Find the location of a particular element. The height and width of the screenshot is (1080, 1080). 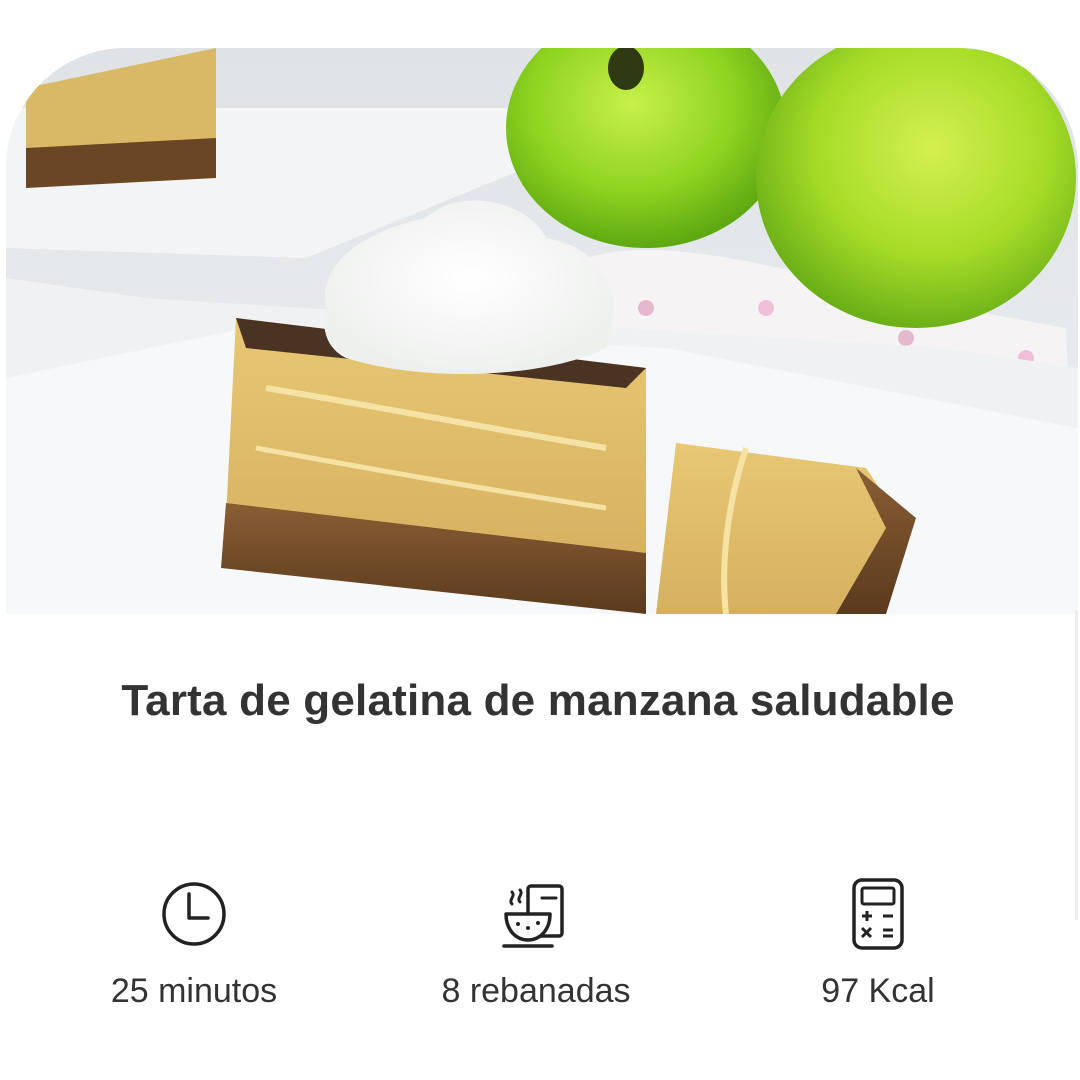

stat-time: 25 minutos is located at coordinates (194, 943).